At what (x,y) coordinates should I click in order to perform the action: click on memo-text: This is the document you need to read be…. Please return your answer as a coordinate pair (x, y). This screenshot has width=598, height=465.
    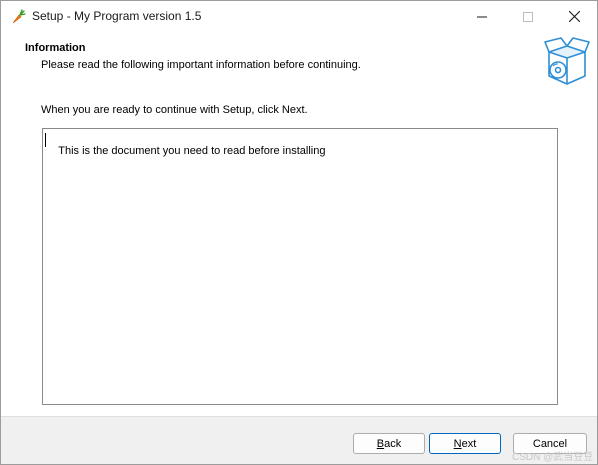
    Looking at the image, I should click on (192, 151).